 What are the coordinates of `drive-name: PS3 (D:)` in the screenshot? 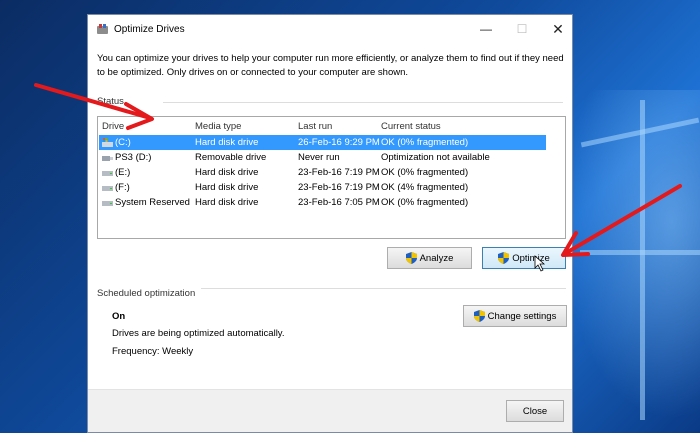 It's located at (133, 157).